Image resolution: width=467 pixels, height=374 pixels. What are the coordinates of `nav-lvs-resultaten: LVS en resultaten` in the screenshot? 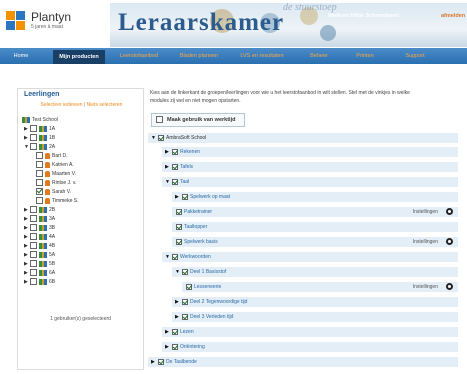 It's located at (262, 56).